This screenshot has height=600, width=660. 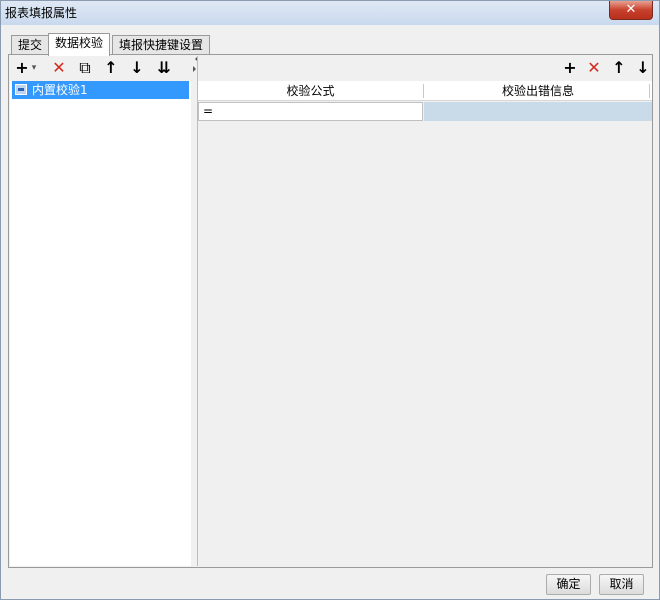 What do you see at coordinates (538, 111) in the screenshot?
I see `error-message-cell` at bounding box center [538, 111].